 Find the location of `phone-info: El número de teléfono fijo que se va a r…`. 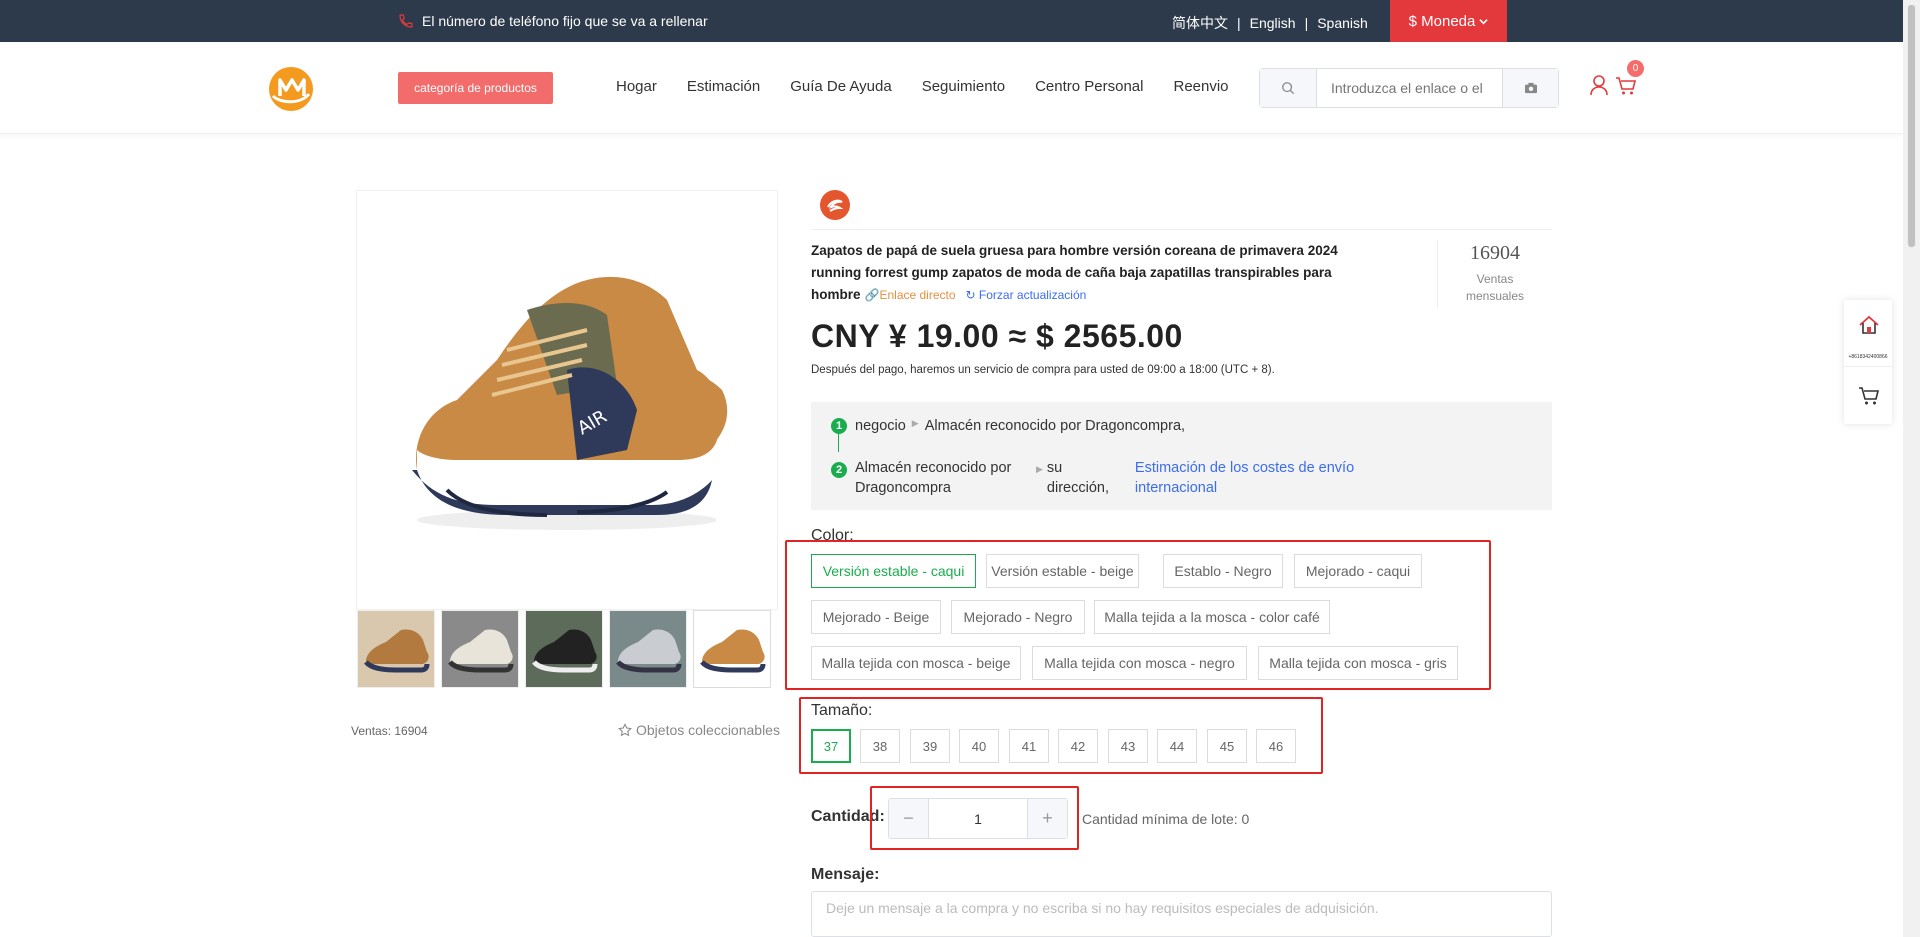

phone-info: El número de teléfono fijo que se va a r… is located at coordinates (553, 21).